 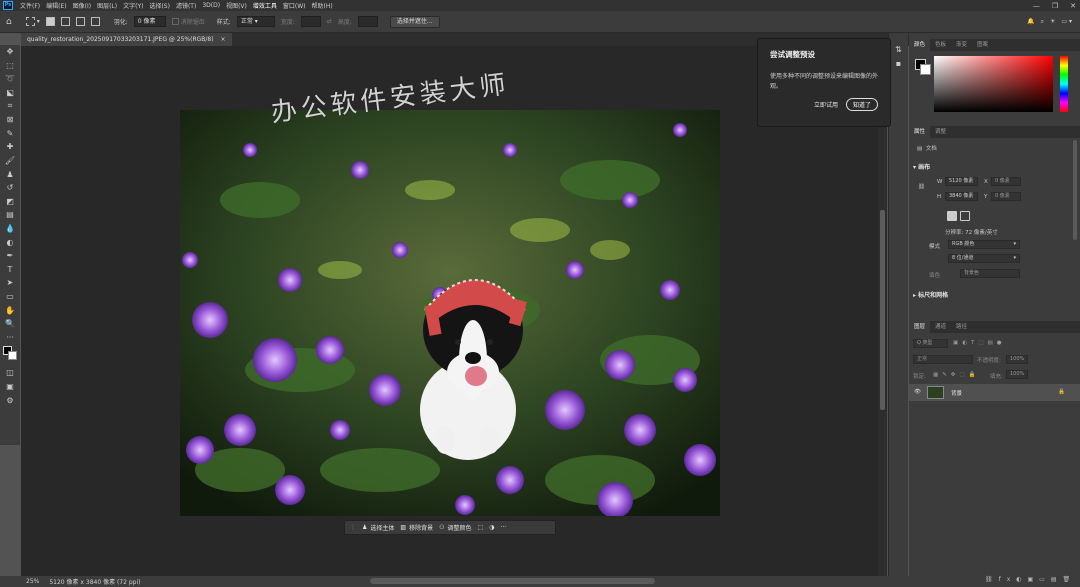 I want to click on libraries-icon: ⇅, so click(x=898, y=49).